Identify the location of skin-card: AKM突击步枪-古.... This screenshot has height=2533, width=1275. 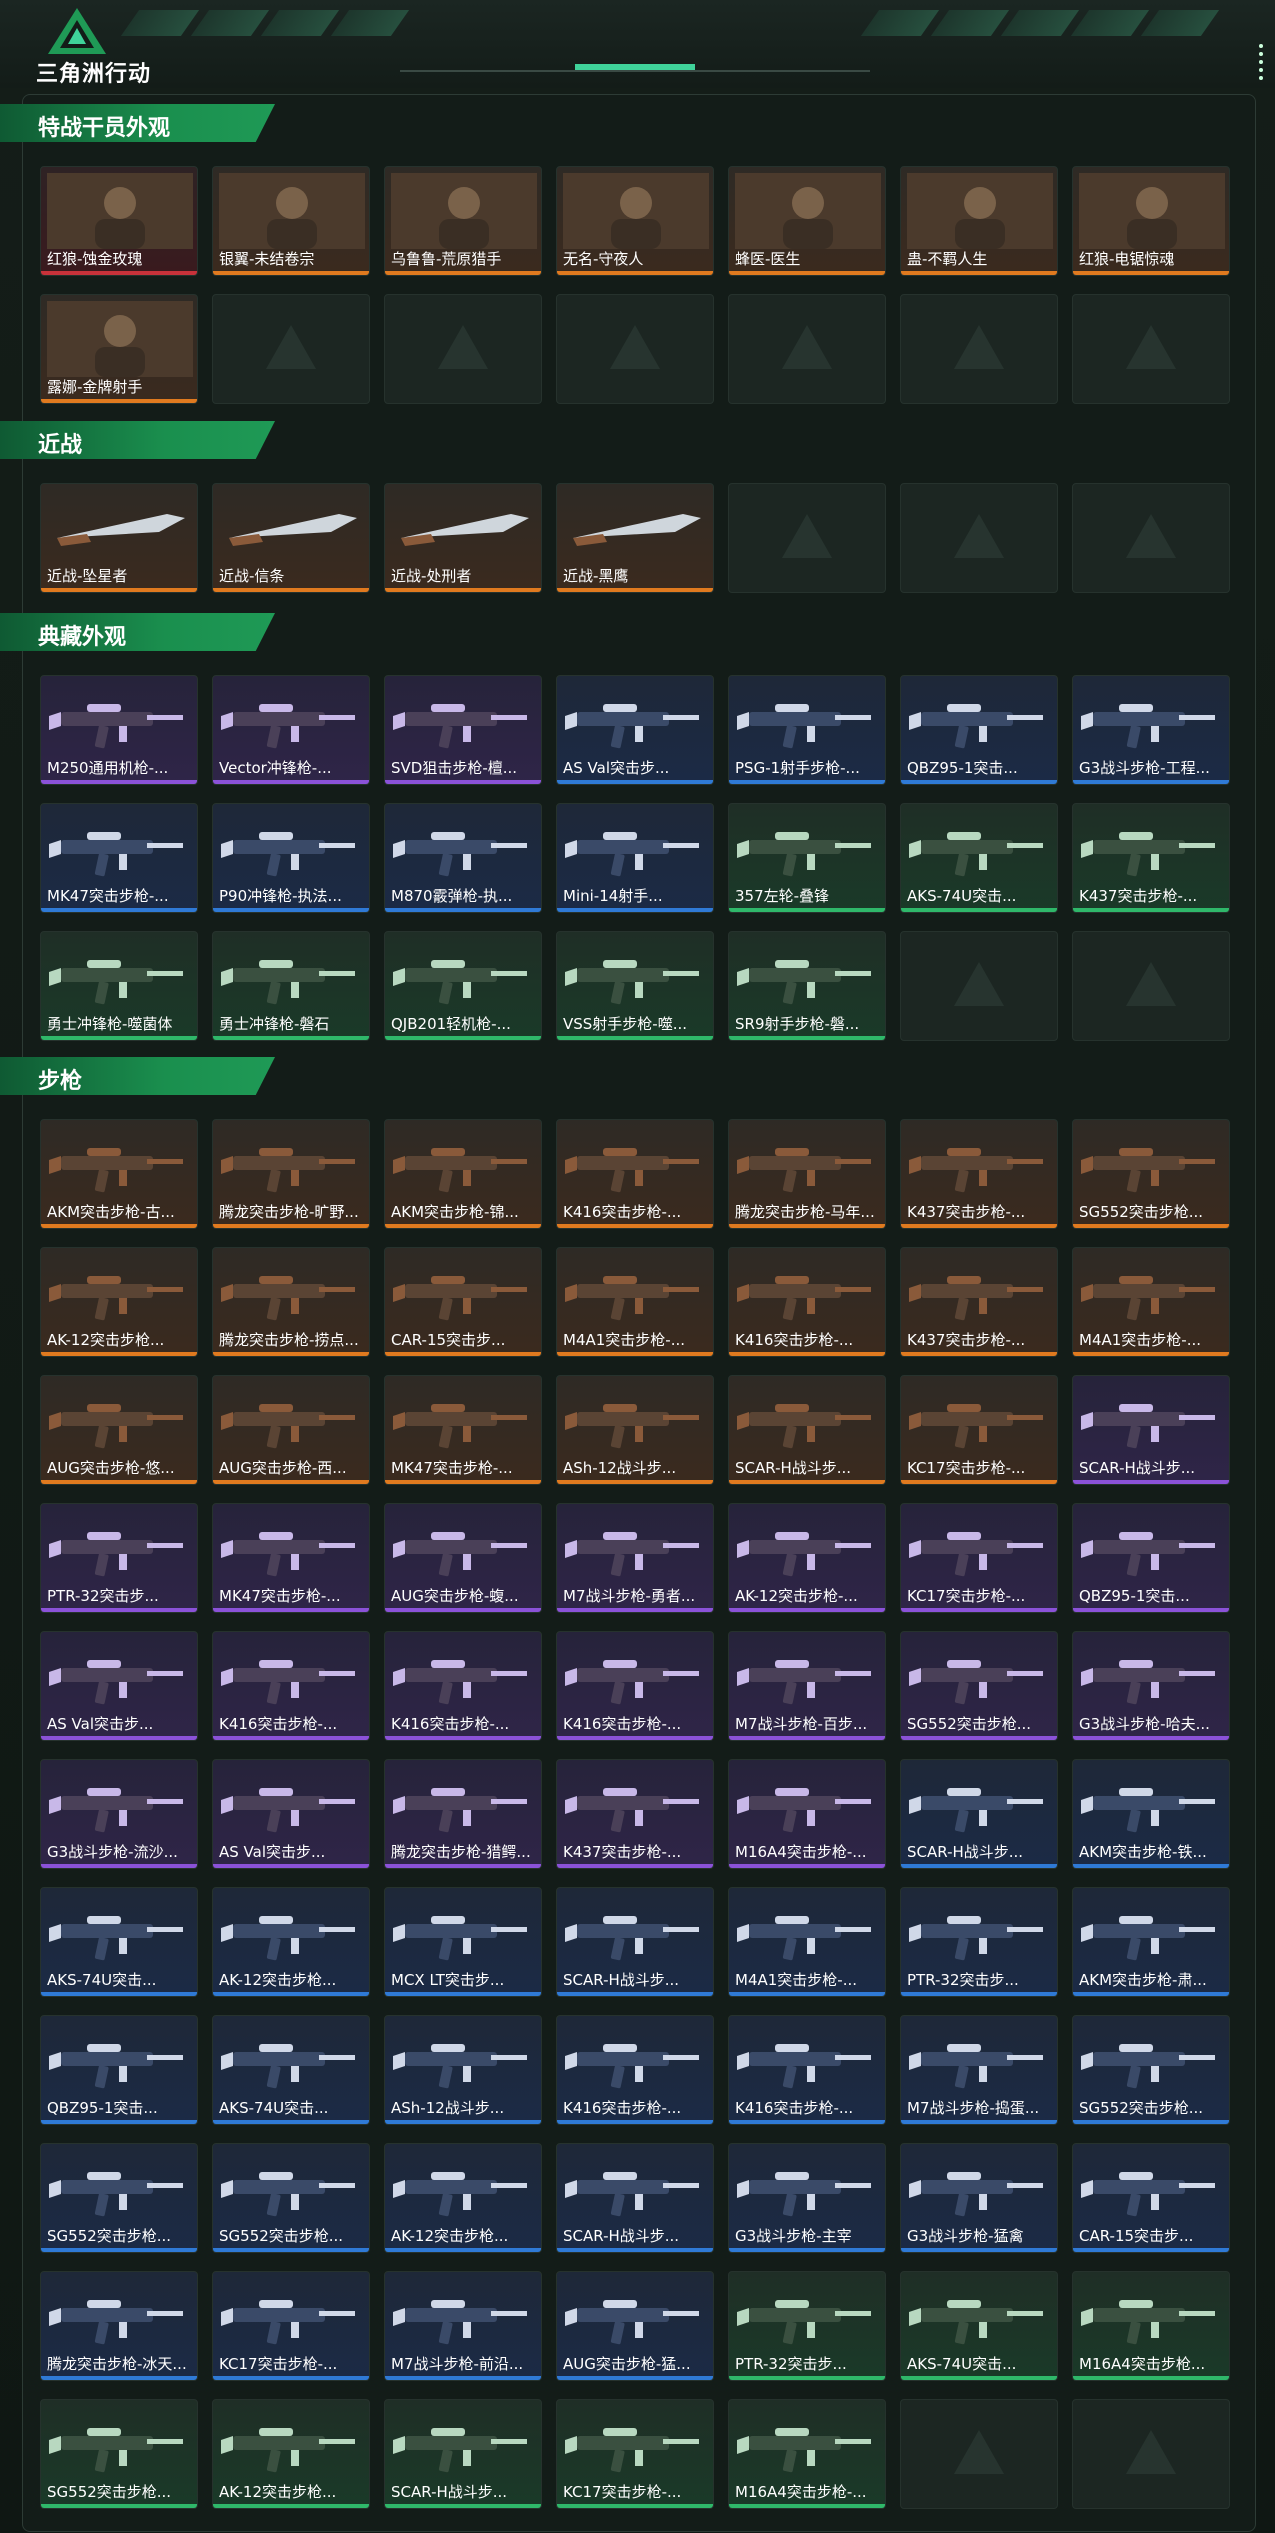
(119, 1174).